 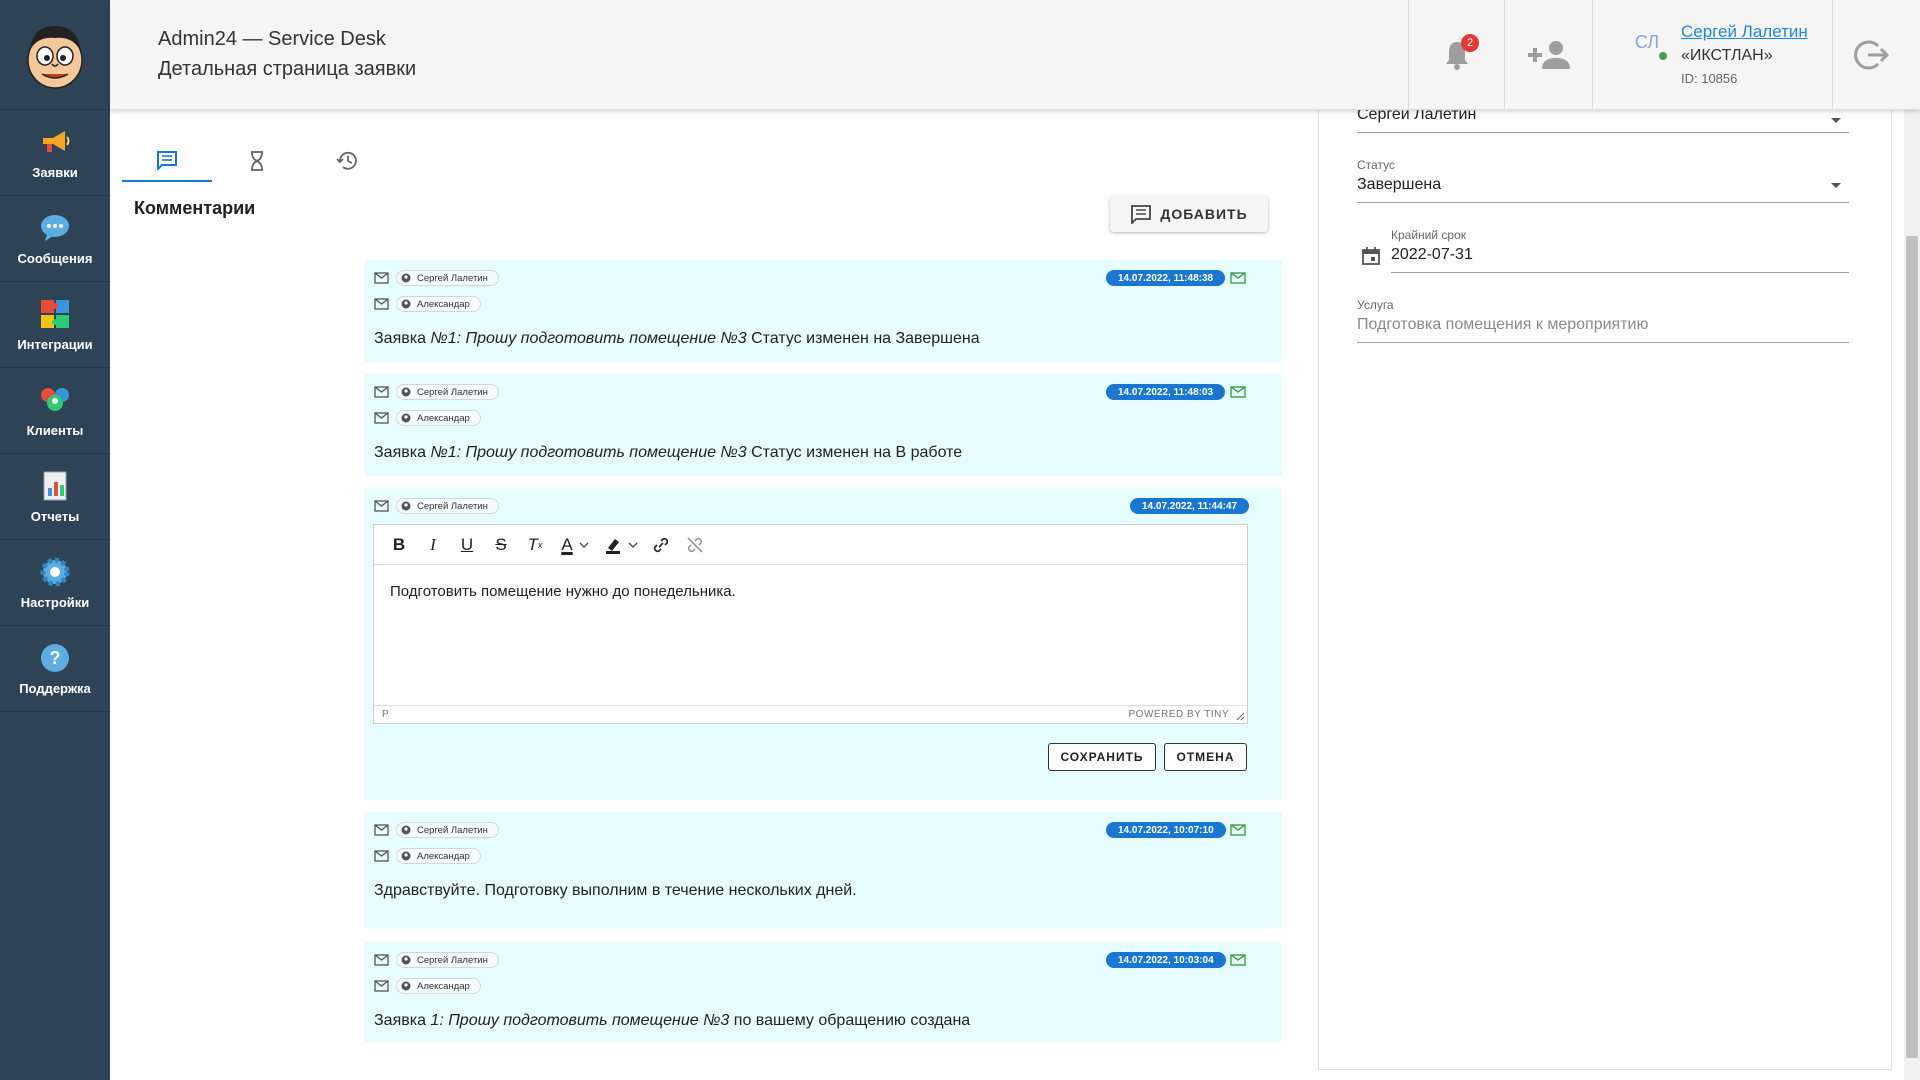 I want to click on sidebar-item-integrations: Интеграции, so click(x=55, y=325).